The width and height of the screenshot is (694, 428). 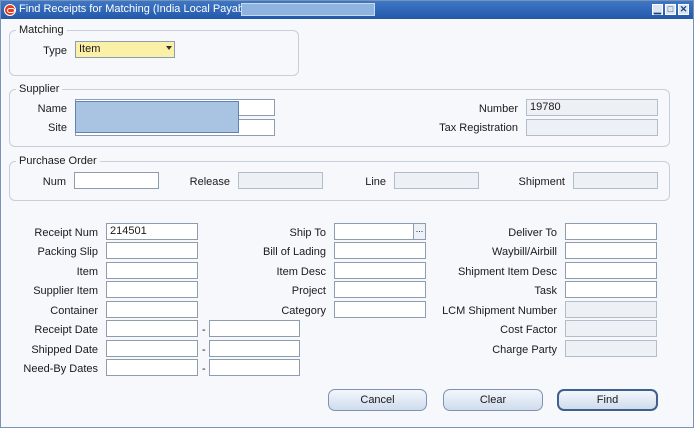 What do you see at coordinates (57, 128) in the screenshot?
I see `supplier-site-label: Site` at bounding box center [57, 128].